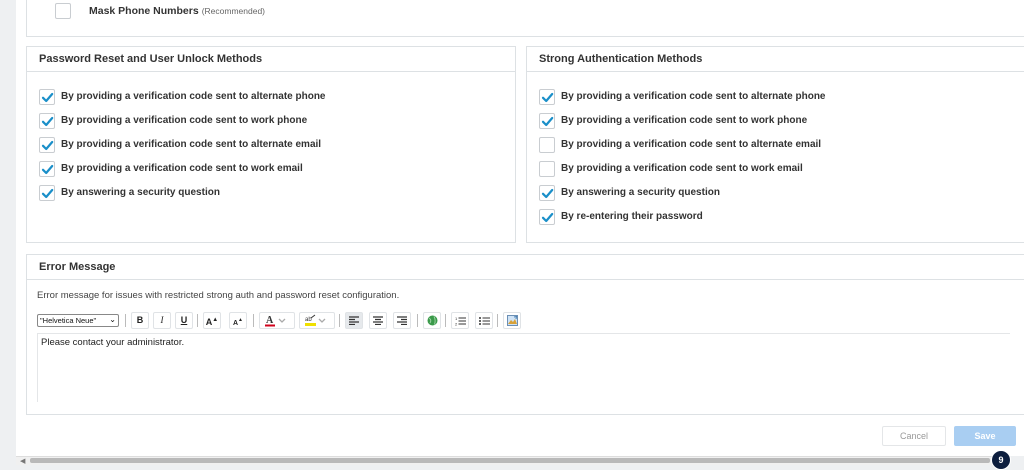 This screenshot has height=470, width=1024. I want to click on underline-button: U, so click(184, 320).